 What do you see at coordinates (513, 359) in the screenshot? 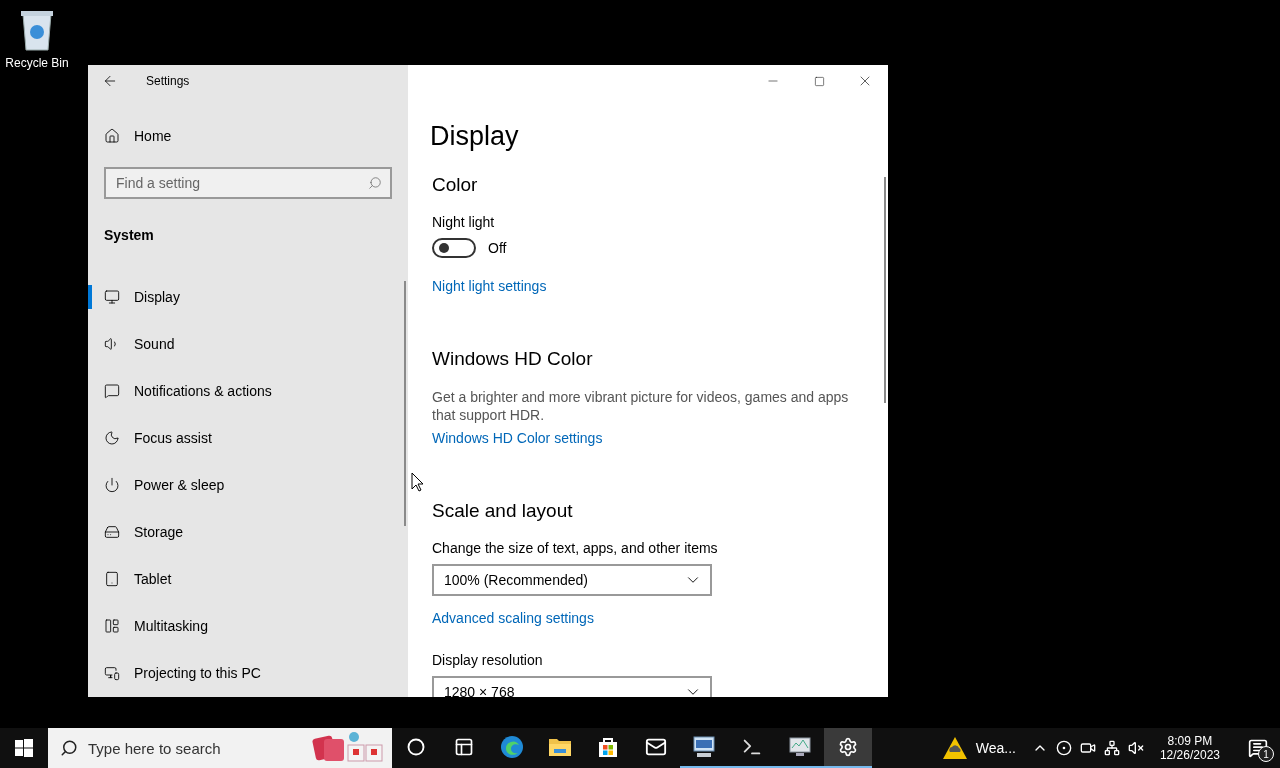
I see `section-heading: Windows HD Color` at bounding box center [513, 359].